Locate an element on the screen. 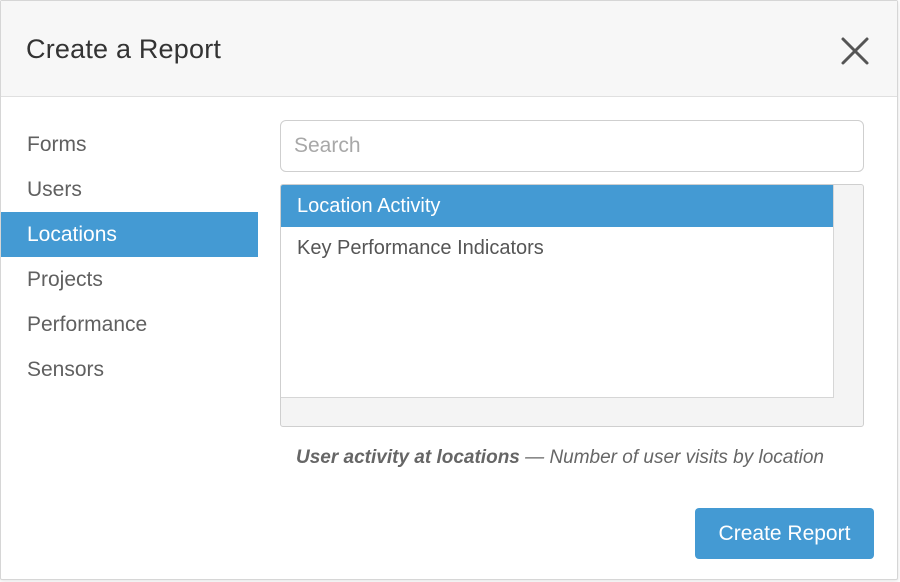  search-input is located at coordinates (572, 146).